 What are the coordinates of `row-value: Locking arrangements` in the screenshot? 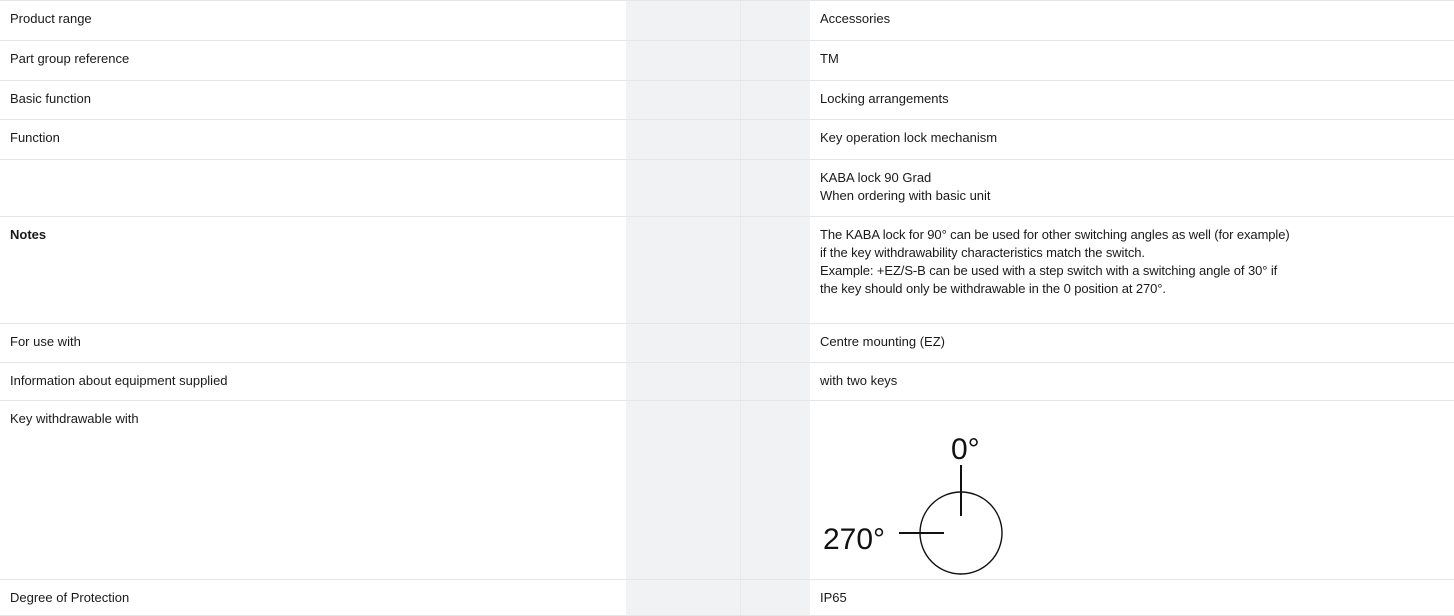 It's located at (884, 98).